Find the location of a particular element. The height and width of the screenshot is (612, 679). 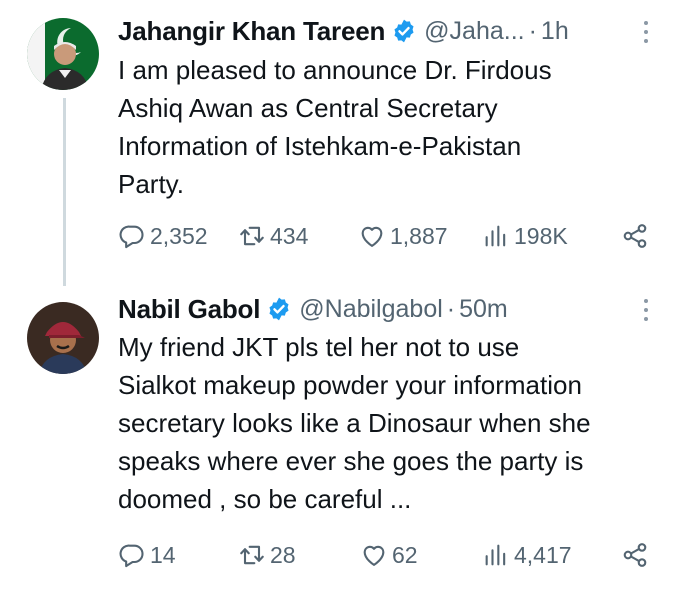

tweet-actions: 2,352 434 1,887 198K is located at coordinates (383, 236).